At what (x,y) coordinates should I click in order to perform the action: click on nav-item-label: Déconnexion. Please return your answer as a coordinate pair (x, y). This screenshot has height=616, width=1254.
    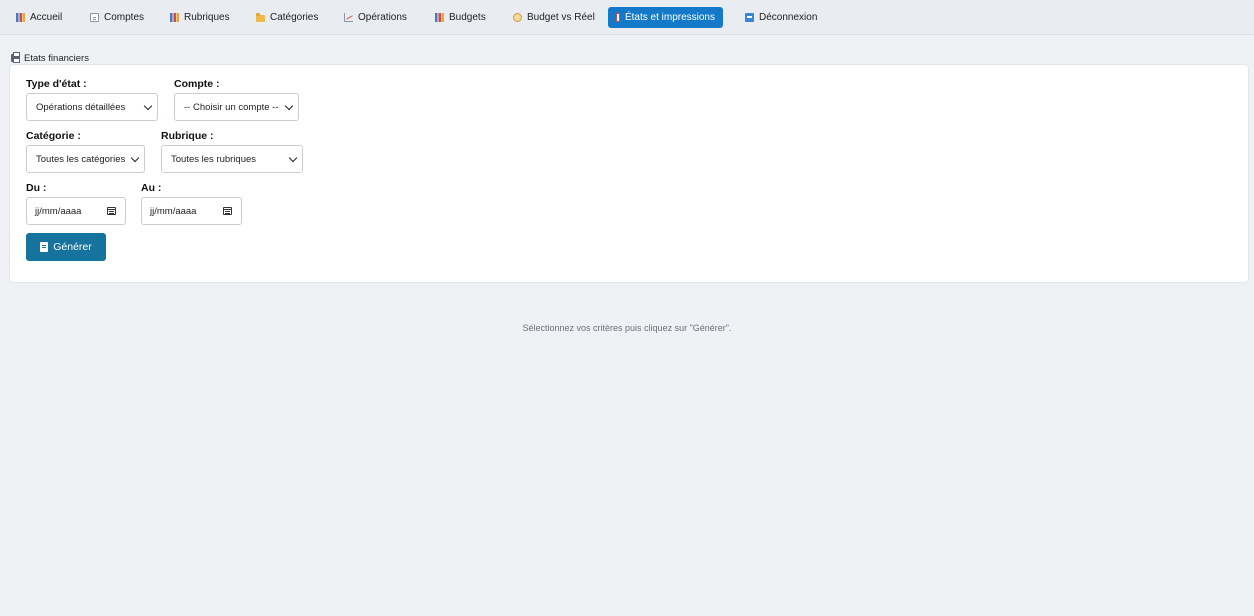
    Looking at the image, I should click on (788, 17).